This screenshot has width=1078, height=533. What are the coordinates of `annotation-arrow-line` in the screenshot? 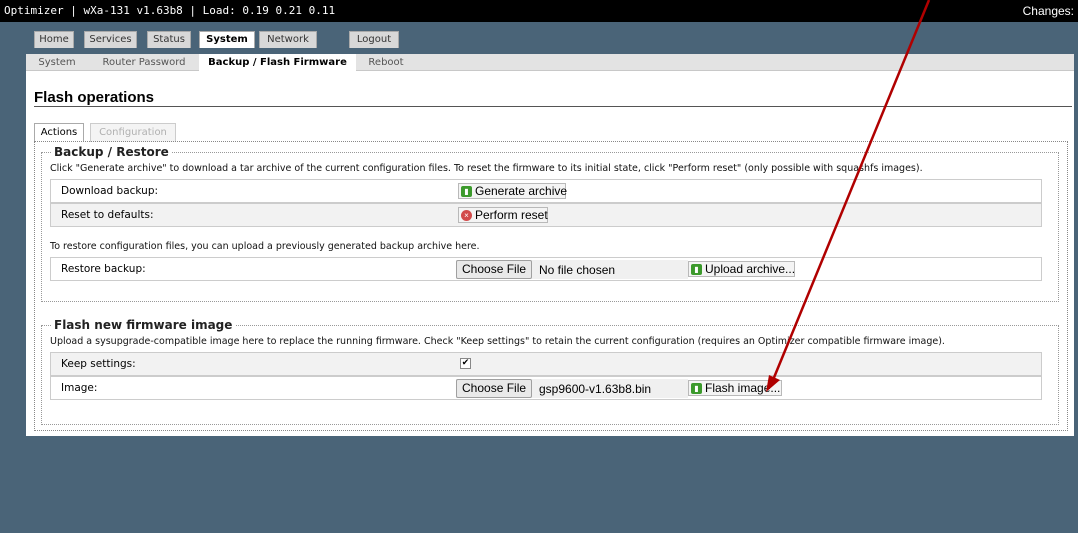 It's located at (851, 190).